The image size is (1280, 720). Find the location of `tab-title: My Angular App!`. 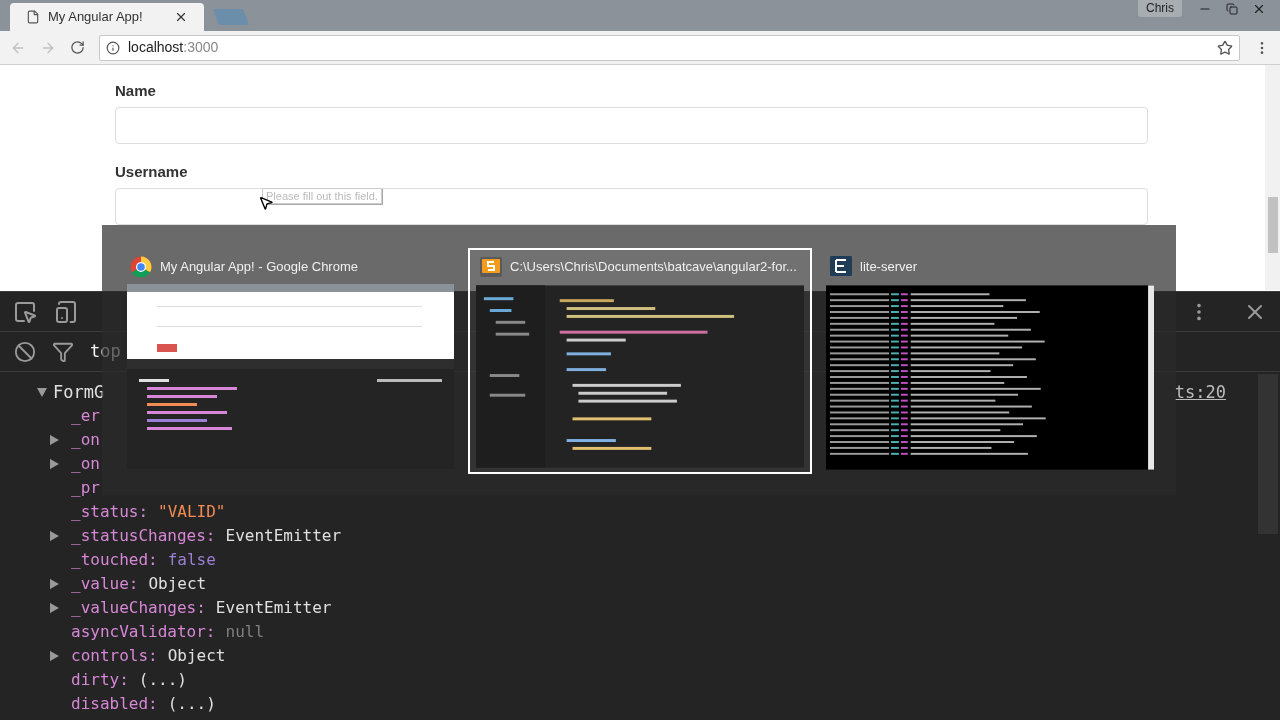

tab-title: My Angular App! is located at coordinates (96, 17).